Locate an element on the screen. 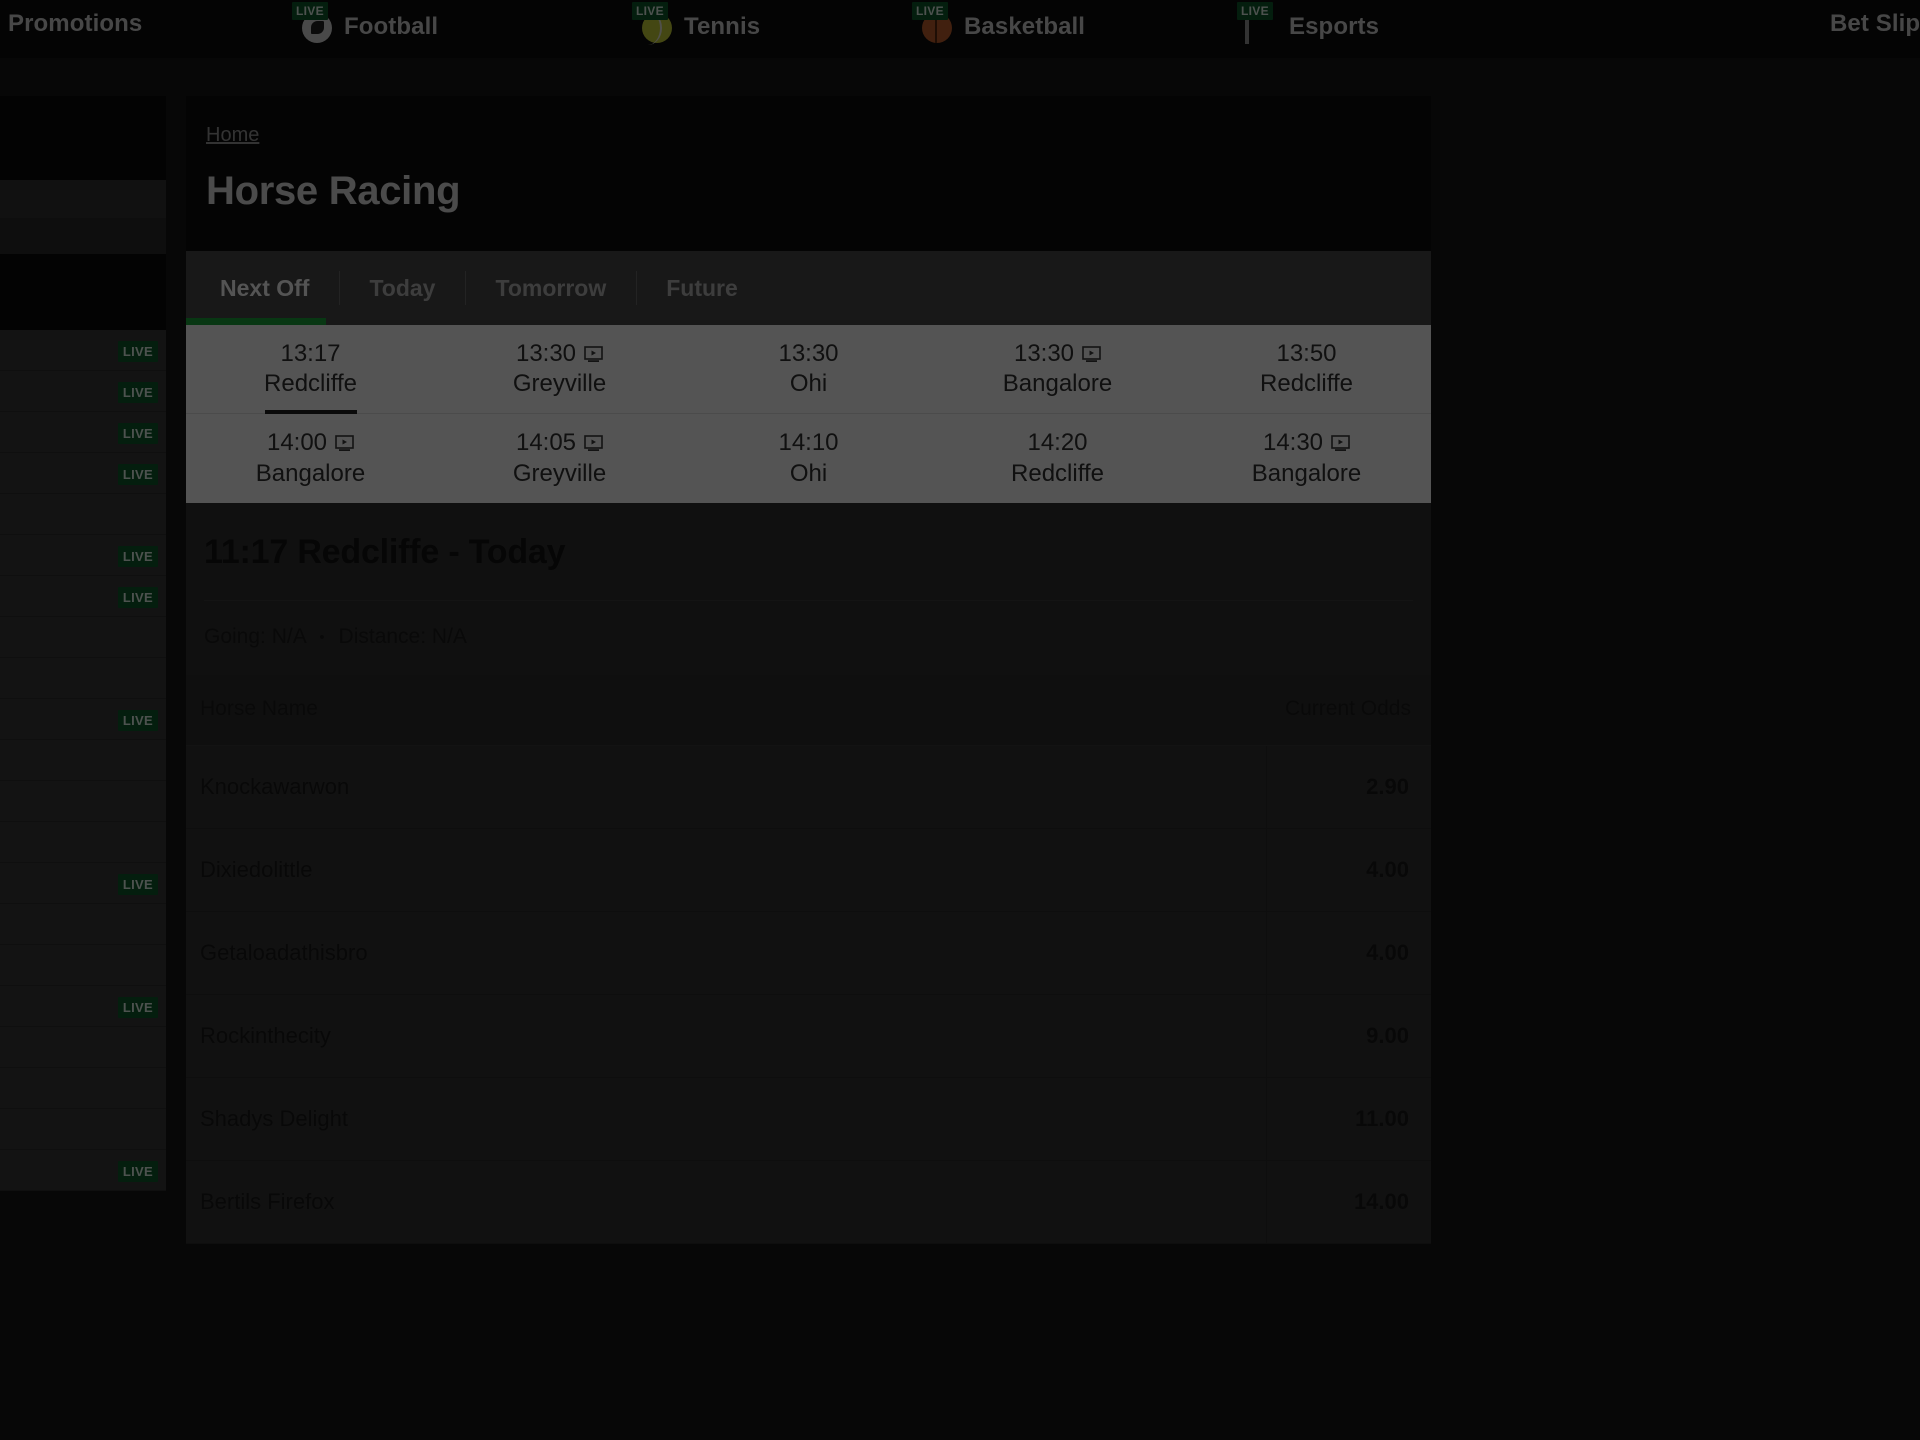 The width and height of the screenshot is (1920, 1440). nav-item-basketball: LIVE Basketball is located at coordinates (999, 23).